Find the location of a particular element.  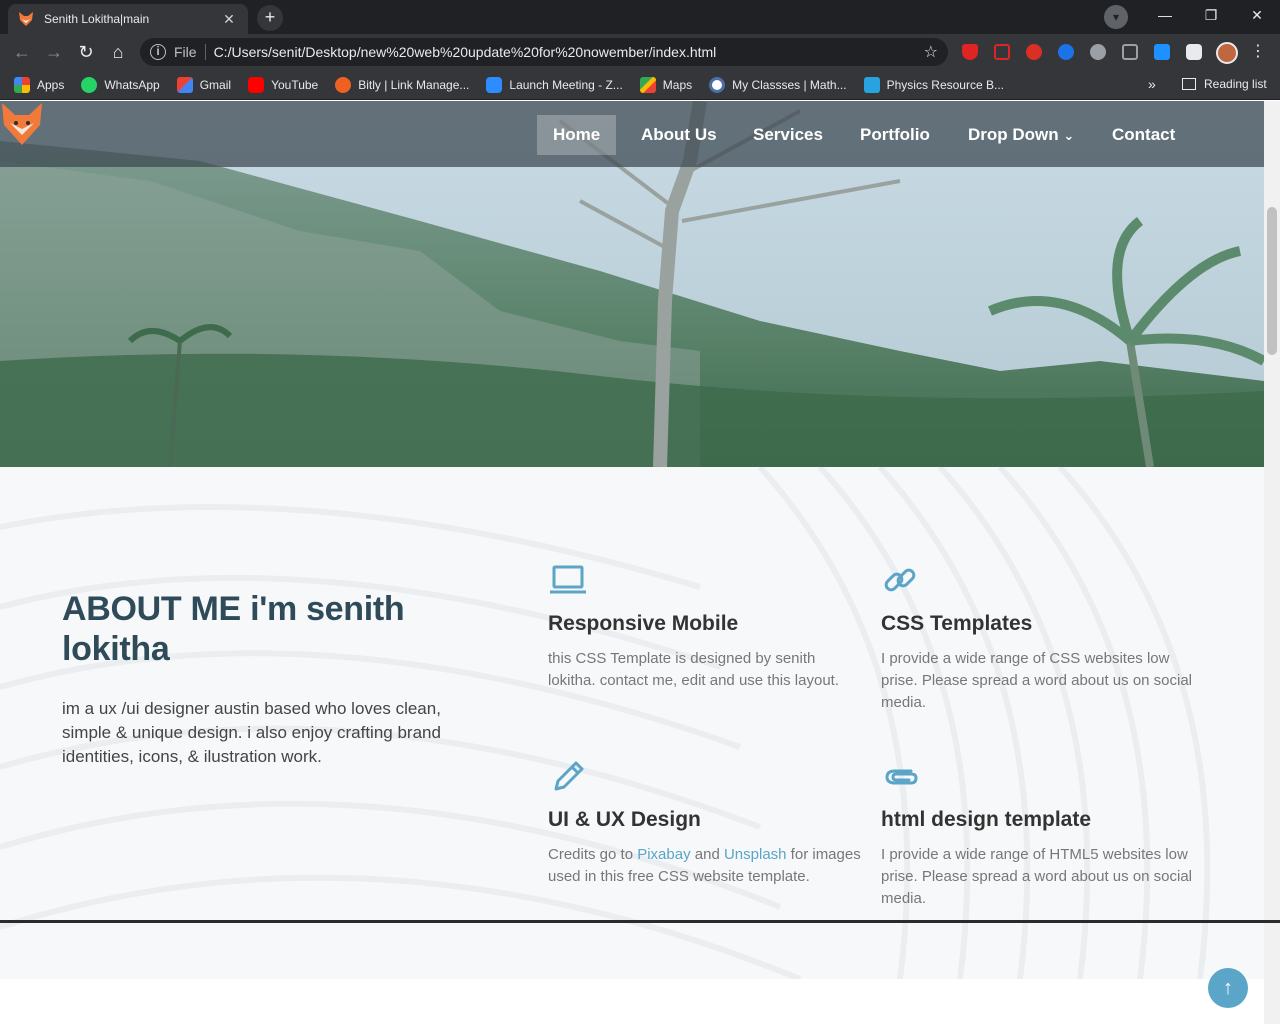

nav-drop-down: Drop Down ⌄ is located at coordinates (1021, 135).